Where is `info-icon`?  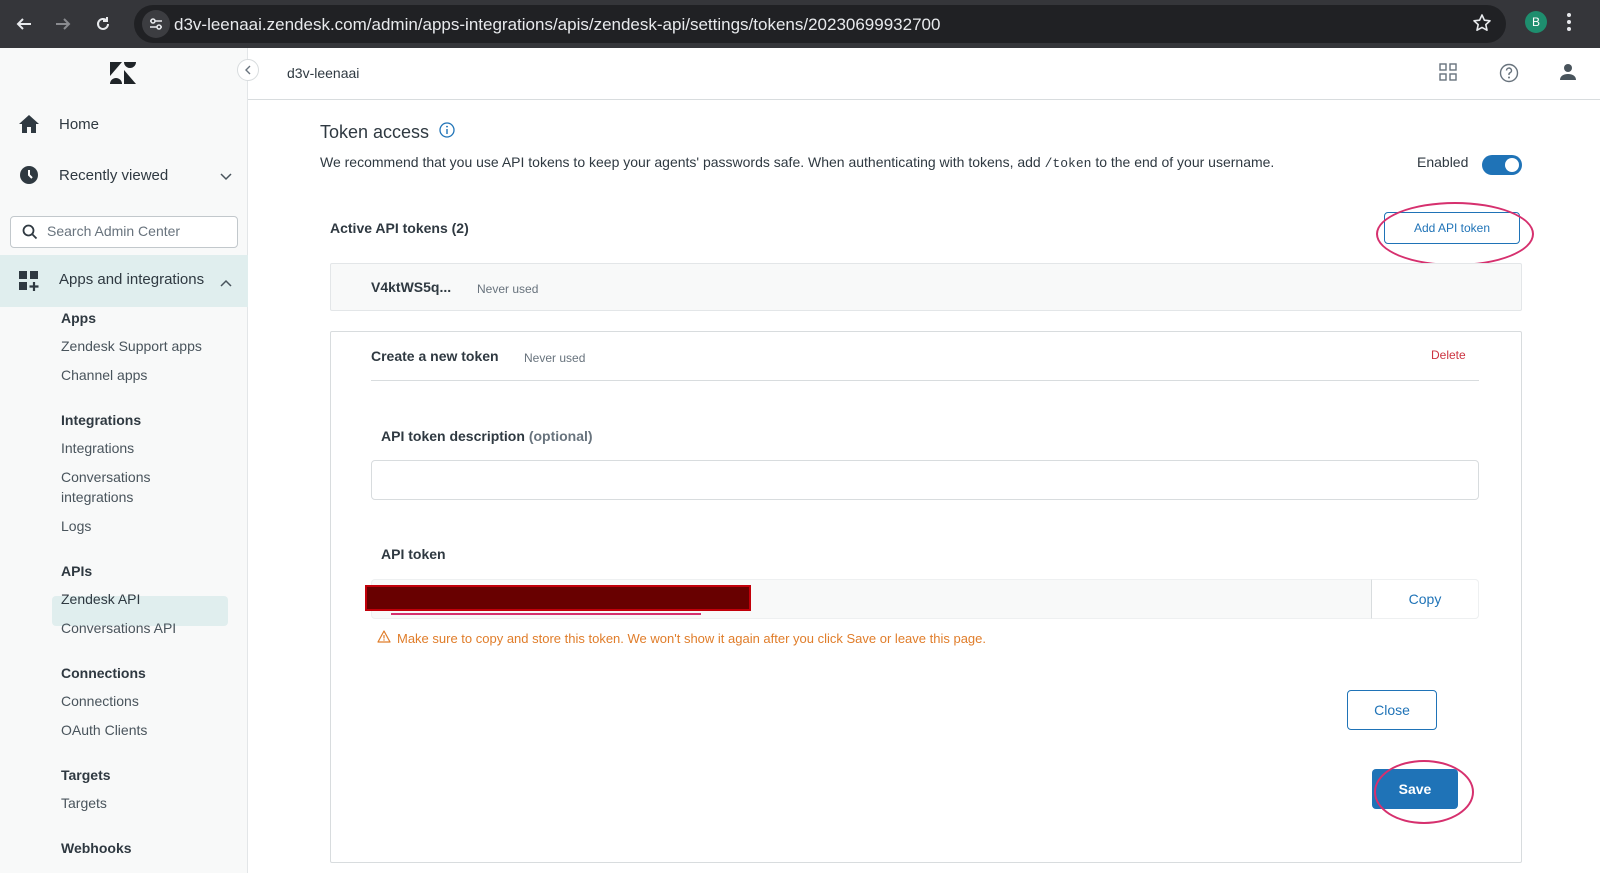
info-icon is located at coordinates (447, 132).